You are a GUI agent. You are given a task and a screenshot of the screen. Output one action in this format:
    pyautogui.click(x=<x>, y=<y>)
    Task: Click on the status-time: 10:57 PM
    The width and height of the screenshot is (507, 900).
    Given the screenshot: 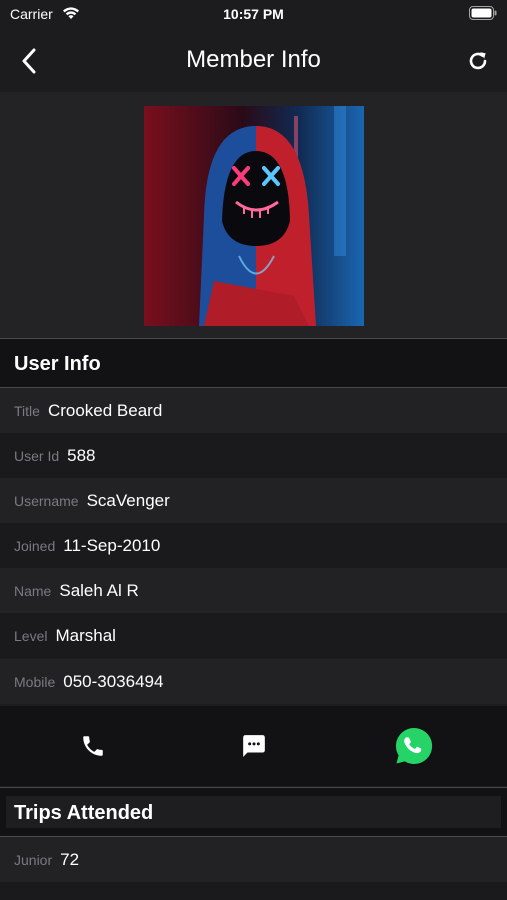 What is the action you would take?
    pyautogui.click(x=253, y=14)
    